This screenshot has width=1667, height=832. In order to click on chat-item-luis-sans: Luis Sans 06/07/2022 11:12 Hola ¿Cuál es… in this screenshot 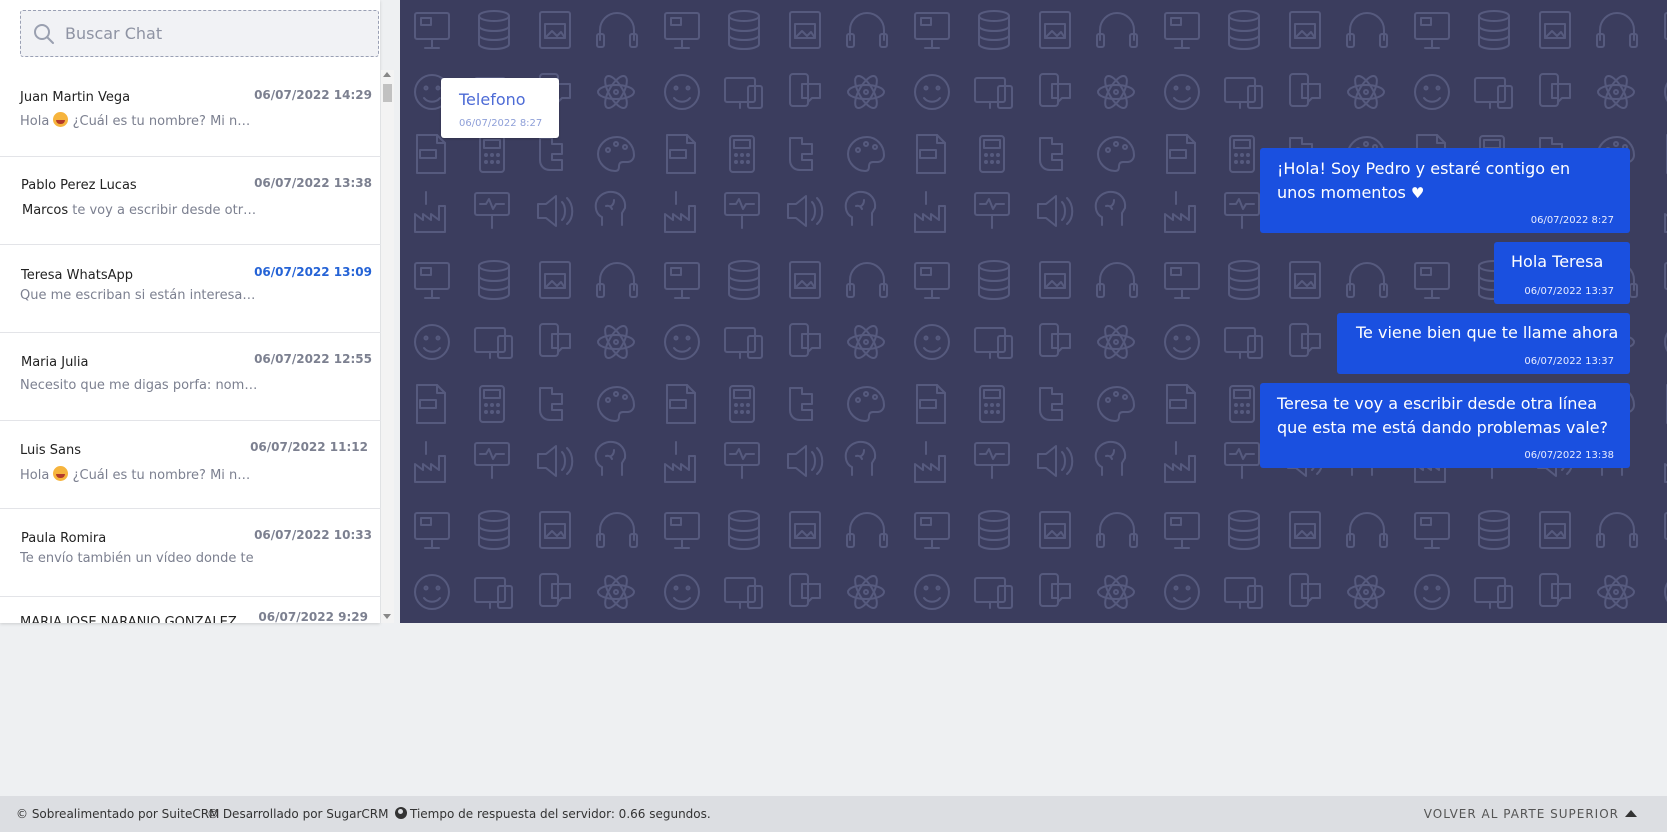, I will do `click(191, 465)`.